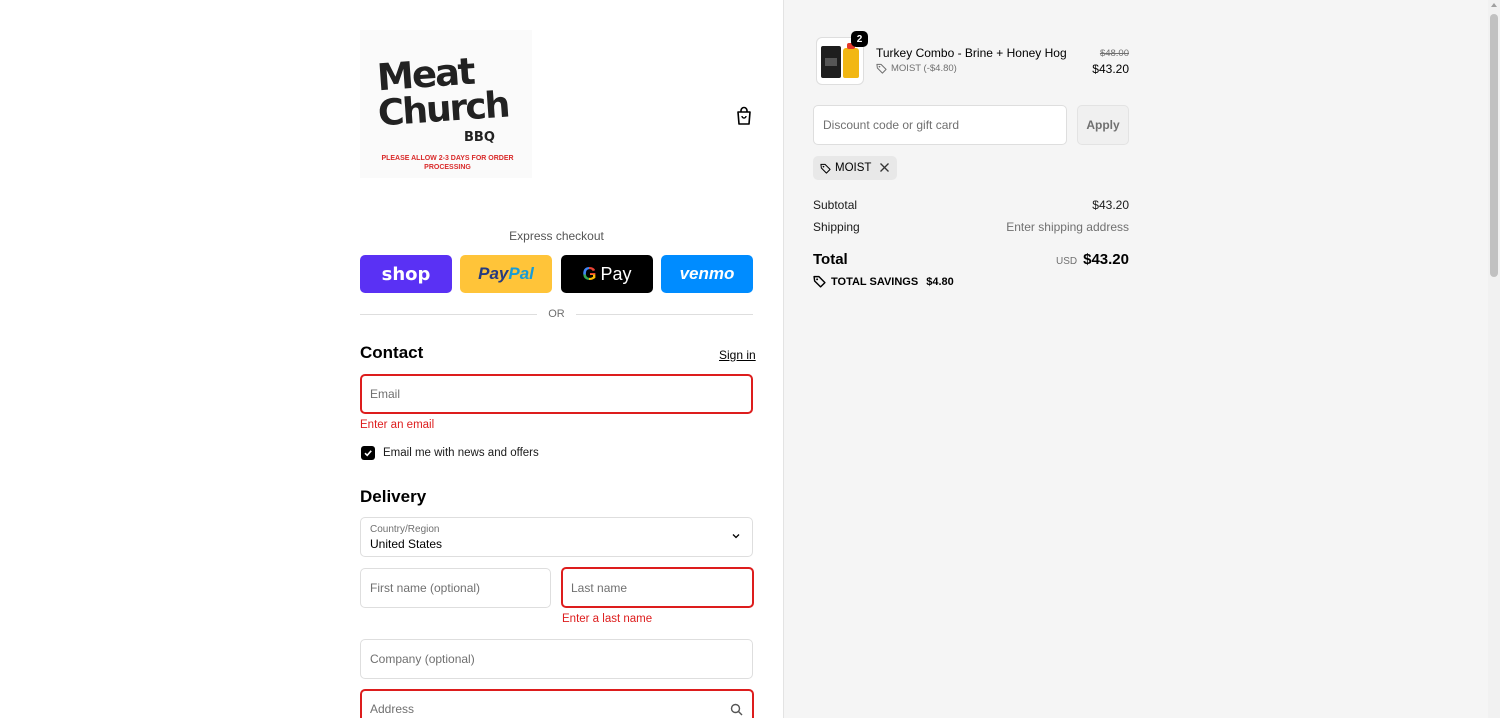 The height and width of the screenshot is (718, 1500). What do you see at coordinates (493, 273) in the screenshot?
I see `paypal-label-pay: Pay` at bounding box center [493, 273].